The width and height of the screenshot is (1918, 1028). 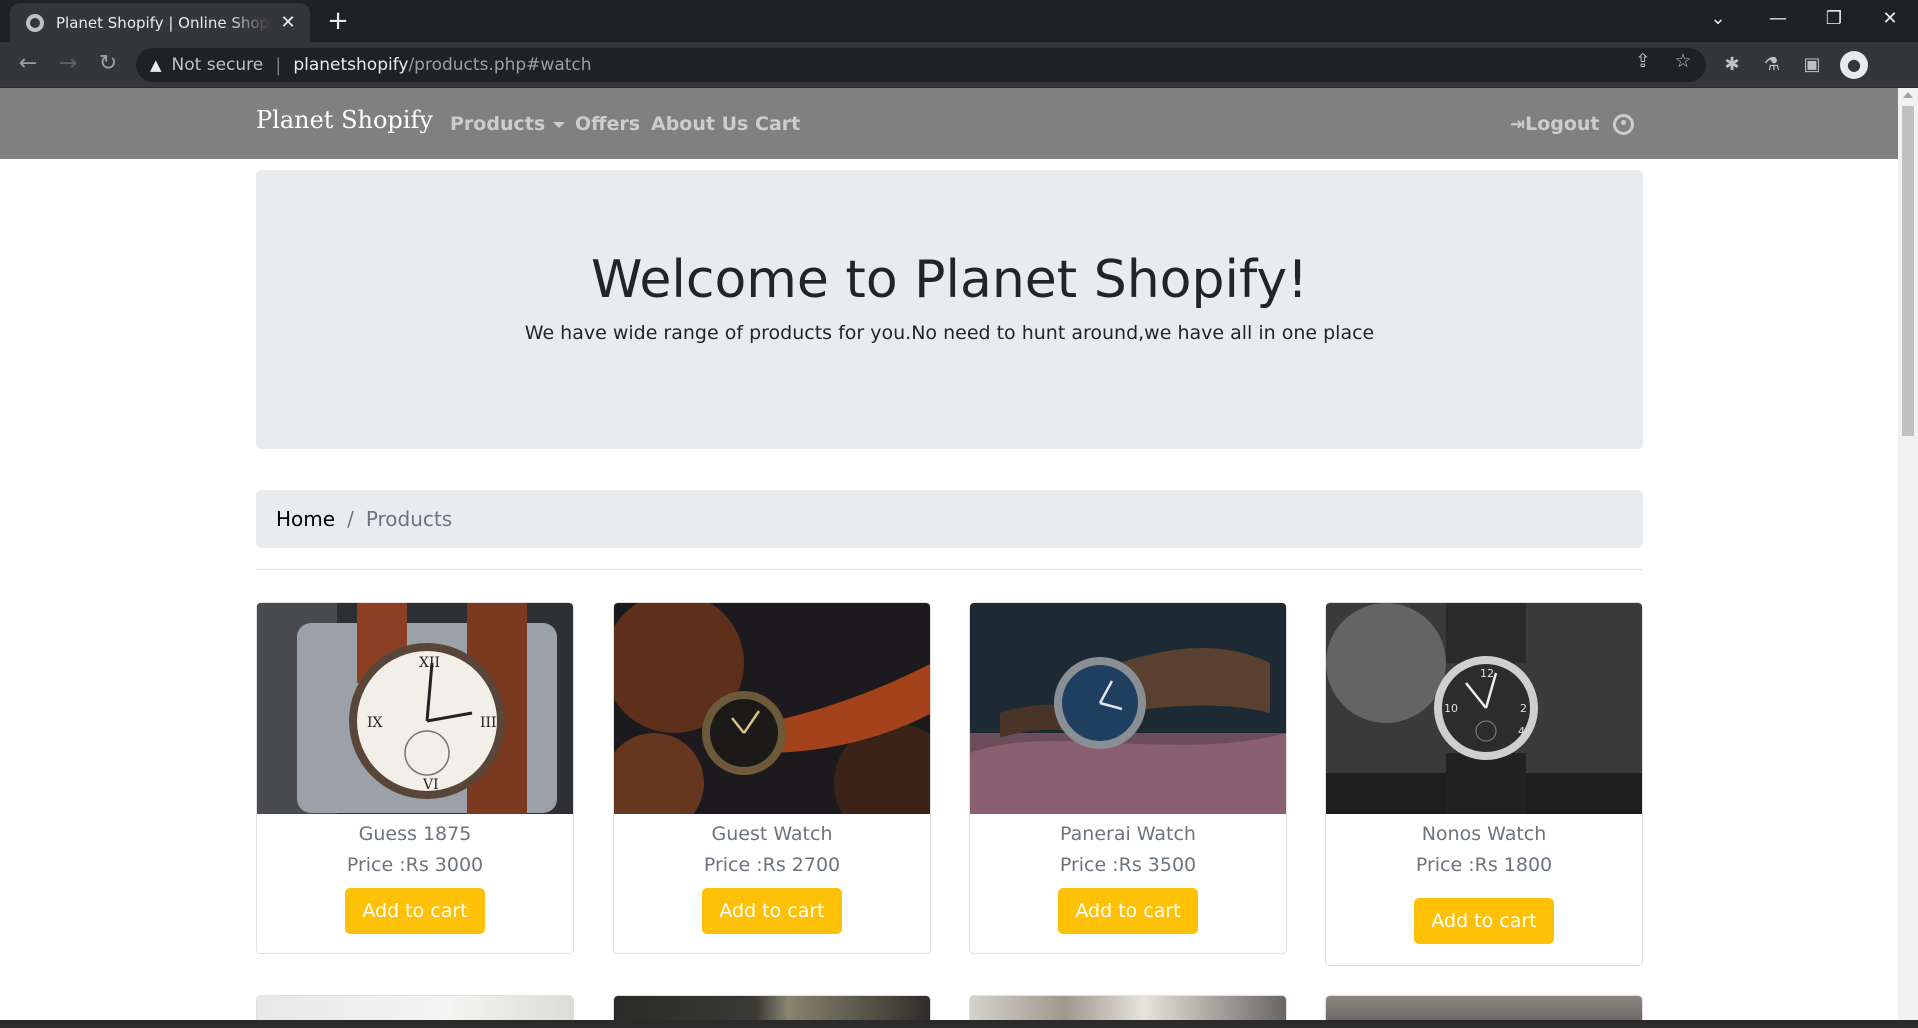 What do you see at coordinates (156, 65) in the screenshot?
I see `warning-icon: ▲` at bounding box center [156, 65].